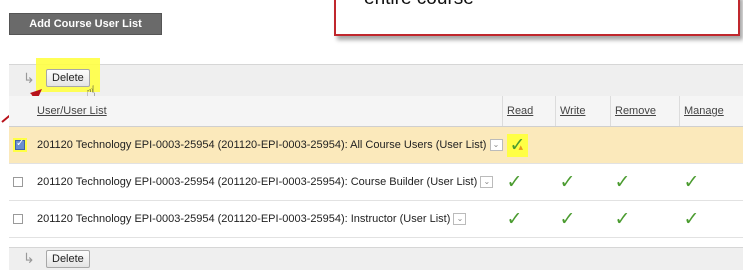 The height and width of the screenshot is (270, 743). What do you see at coordinates (529, 111) in the screenshot?
I see `column-header-read: Read` at bounding box center [529, 111].